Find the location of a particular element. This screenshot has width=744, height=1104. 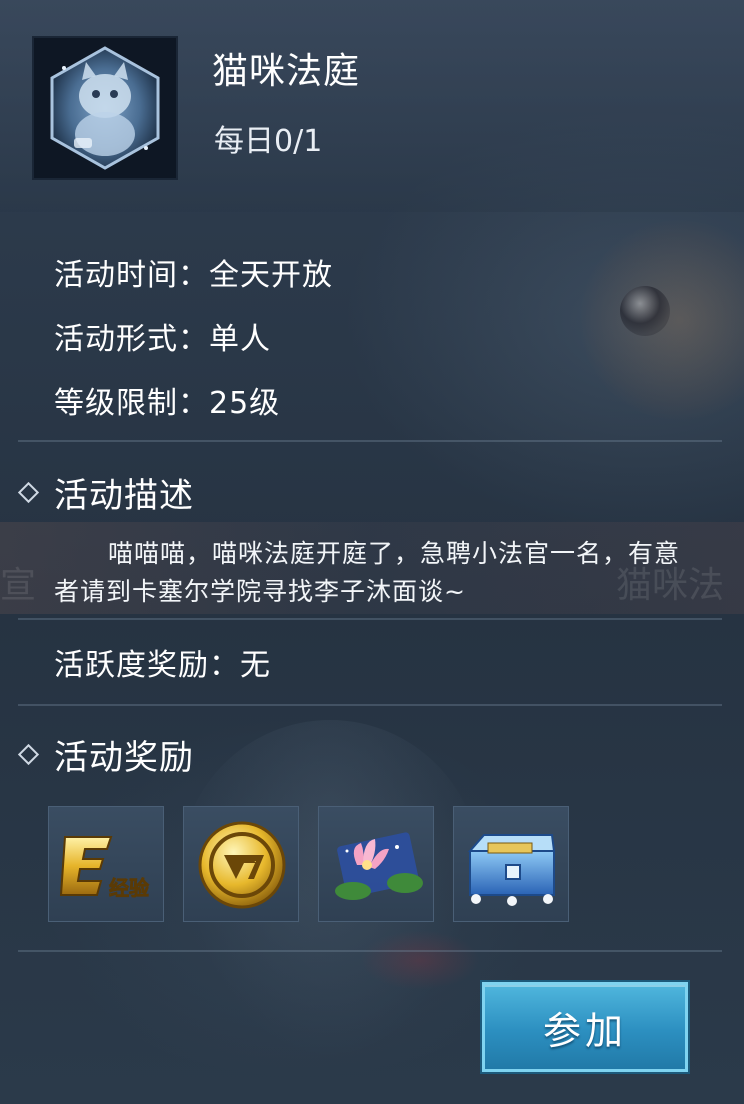

activity-reward-row: 活跃度奖励：无 is located at coordinates (162, 662).